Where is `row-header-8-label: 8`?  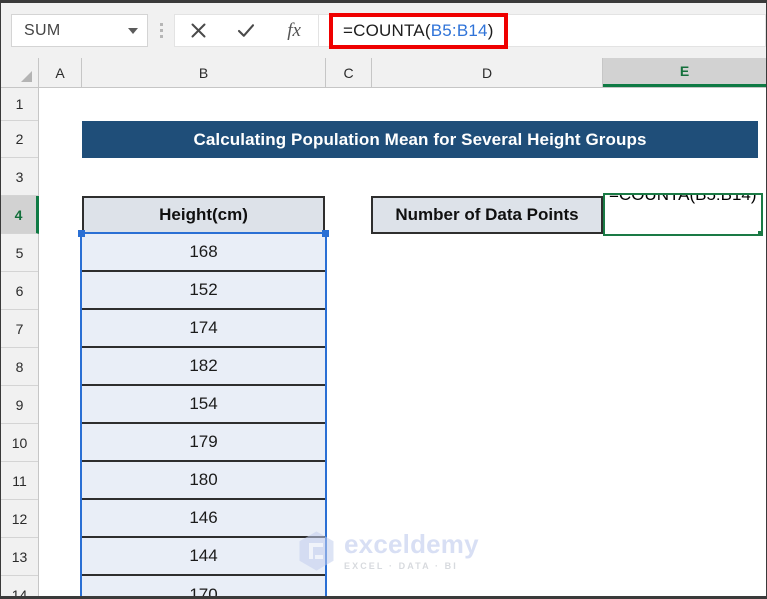 row-header-8-label: 8 is located at coordinates (19, 366).